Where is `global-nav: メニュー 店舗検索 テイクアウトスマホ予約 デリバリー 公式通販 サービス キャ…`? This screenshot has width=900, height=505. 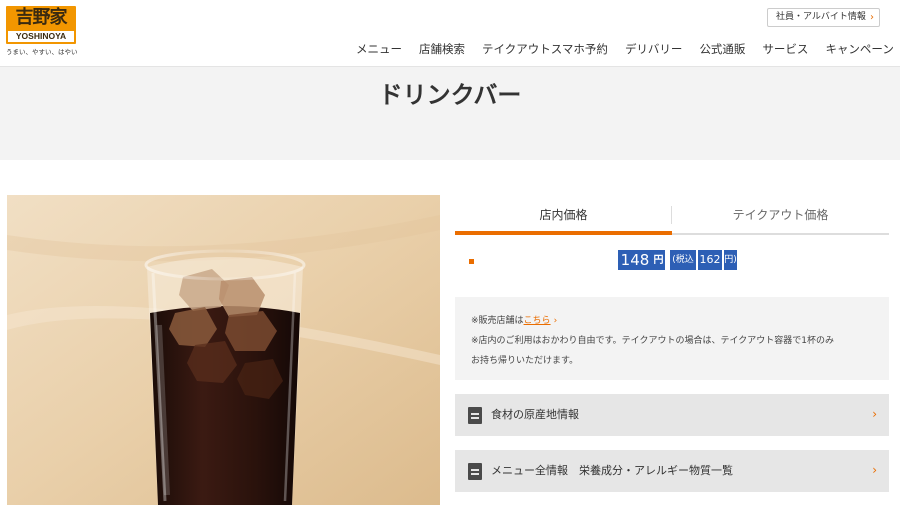 global-nav: メニュー 店舗検索 テイクアウトスマホ予約 デリバリー 公式通販 サービス キャ… is located at coordinates (625, 49).